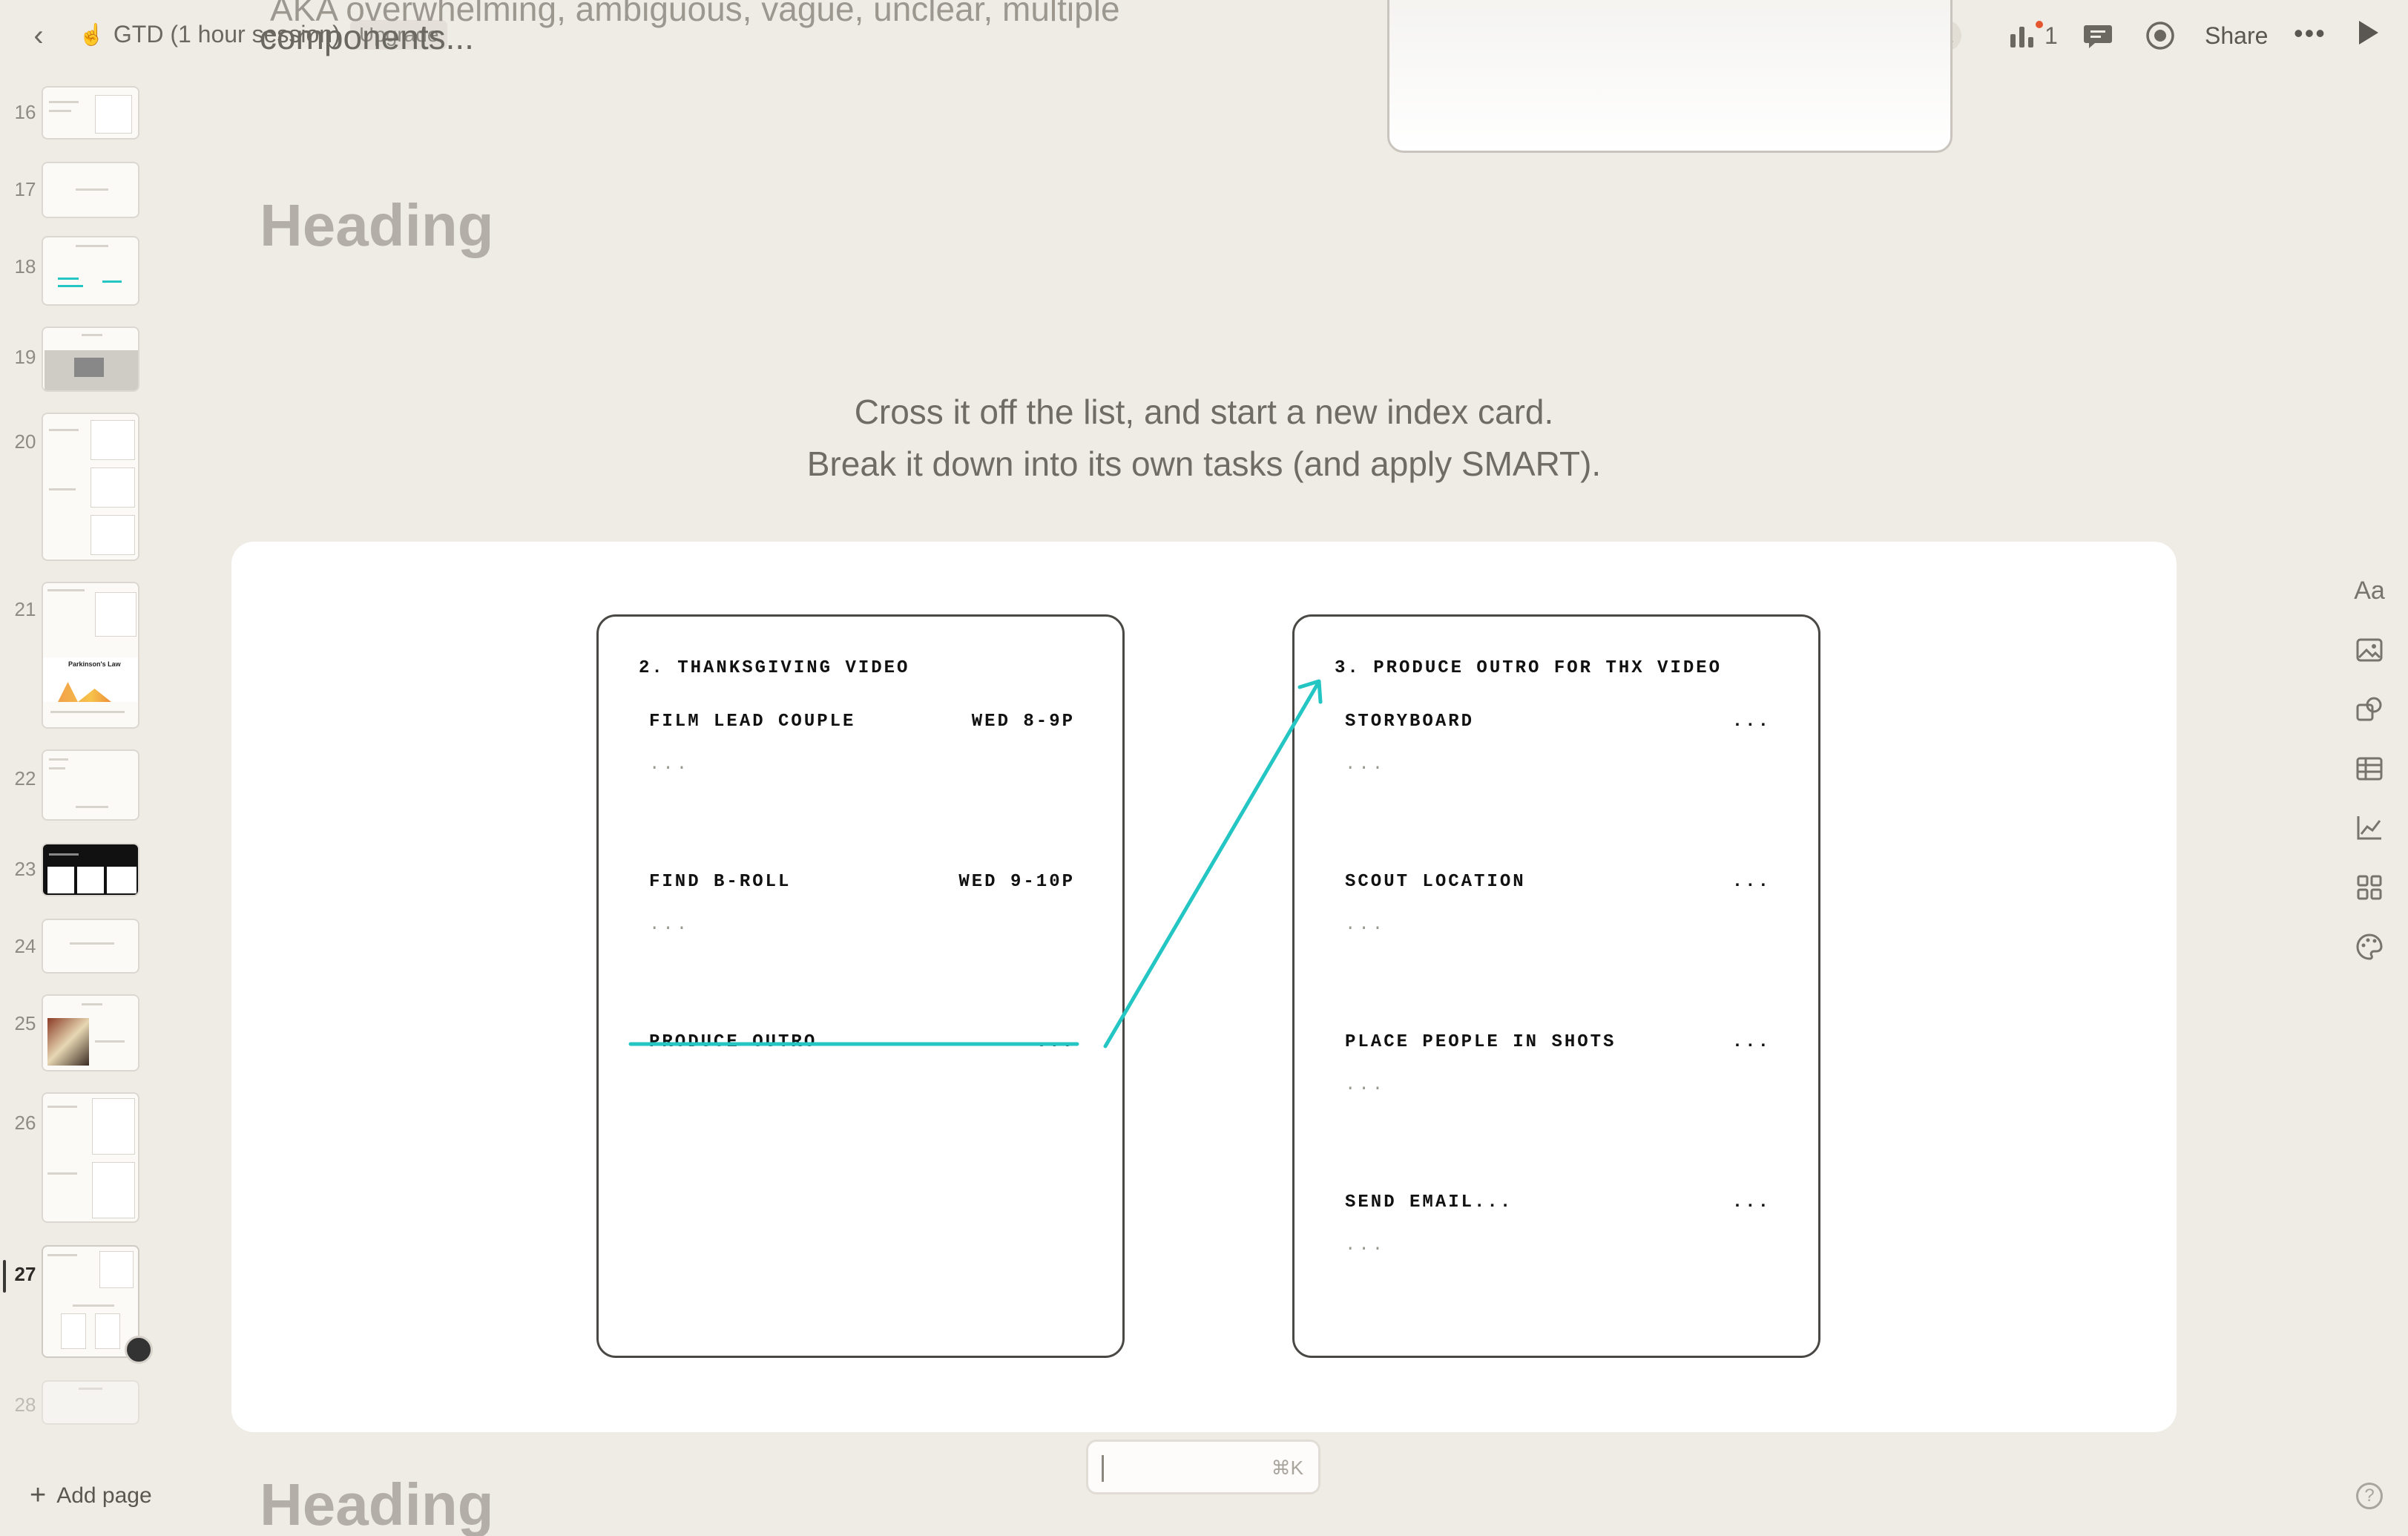 This screenshot has width=2408, height=1536. What do you see at coordinates (1435, 882) in the screenshot?
I see `task-name: SCOUT LOCATION` at bounding box center [1435, 882].